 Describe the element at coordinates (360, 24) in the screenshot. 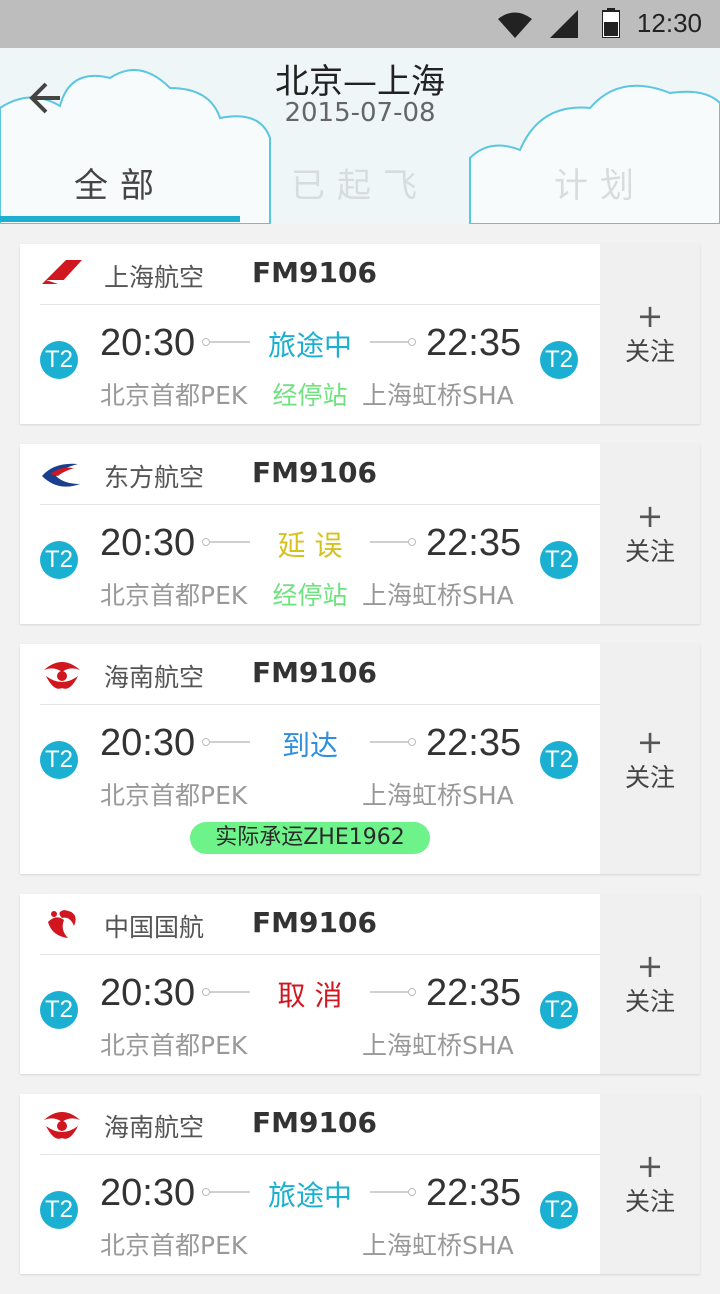

I see `status-bar: 12:30` at that location.